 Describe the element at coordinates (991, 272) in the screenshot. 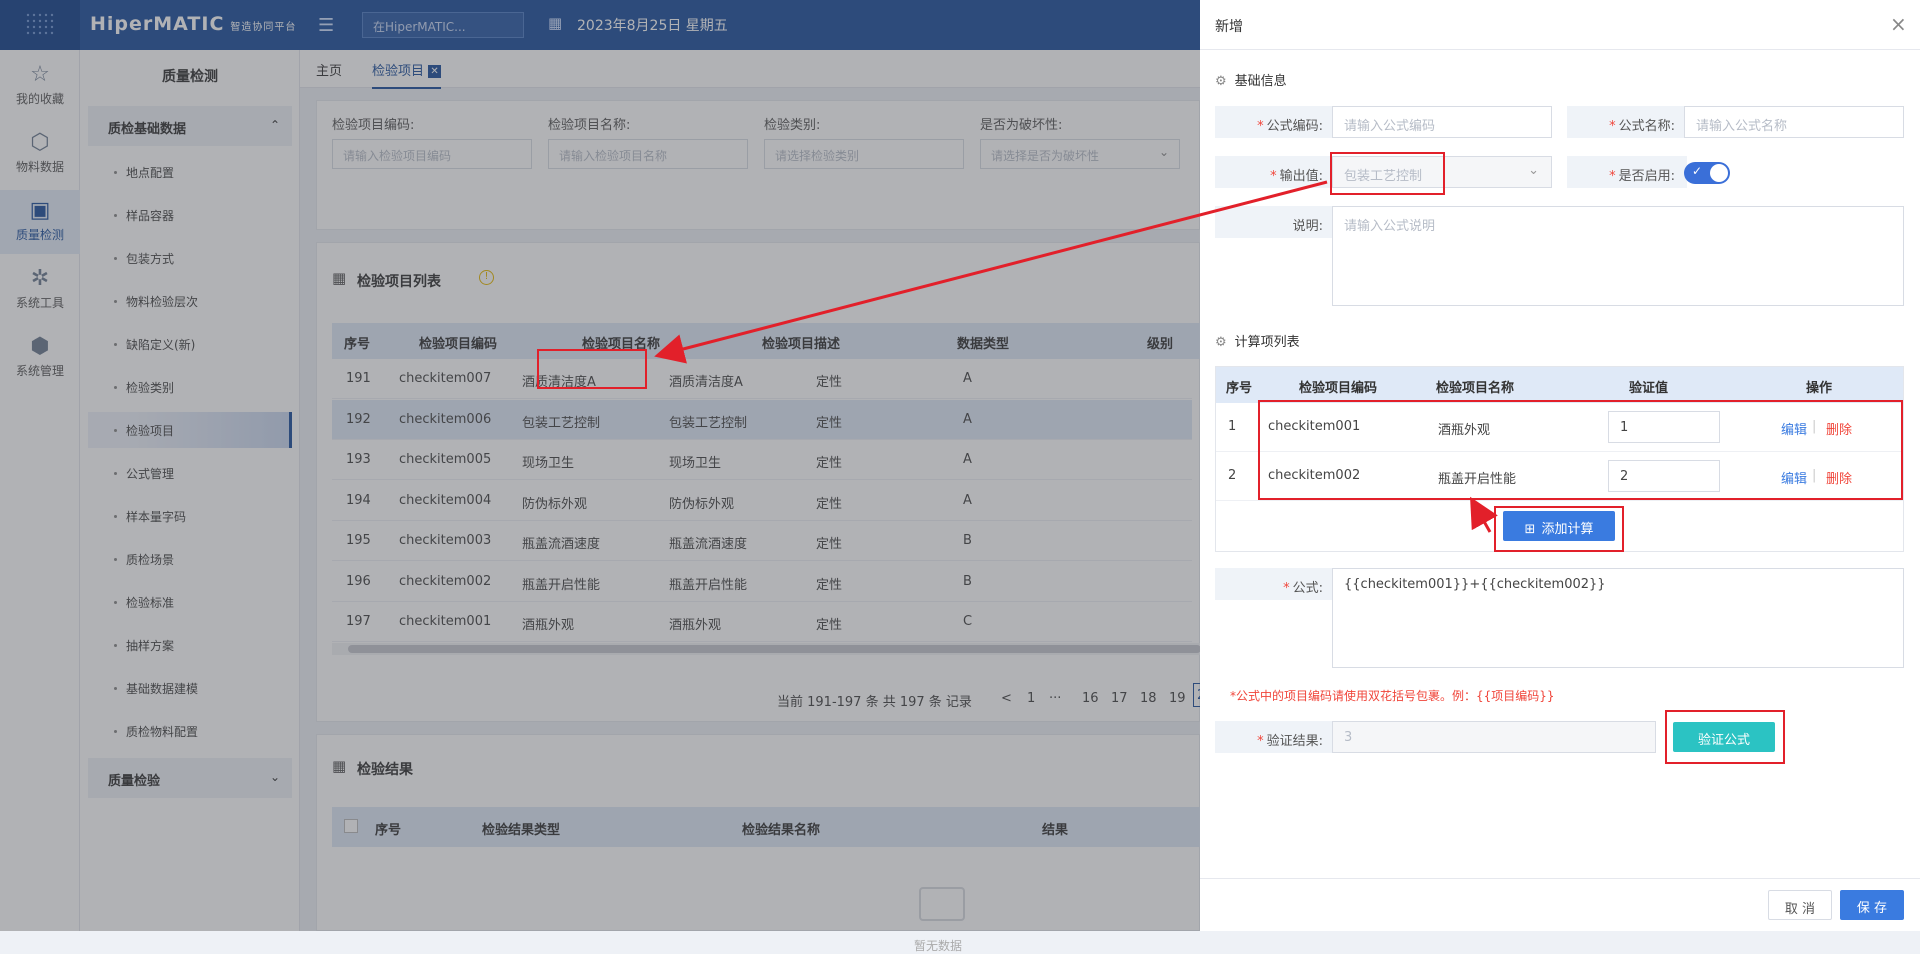

I see `arrow-to-table-row` at that location.